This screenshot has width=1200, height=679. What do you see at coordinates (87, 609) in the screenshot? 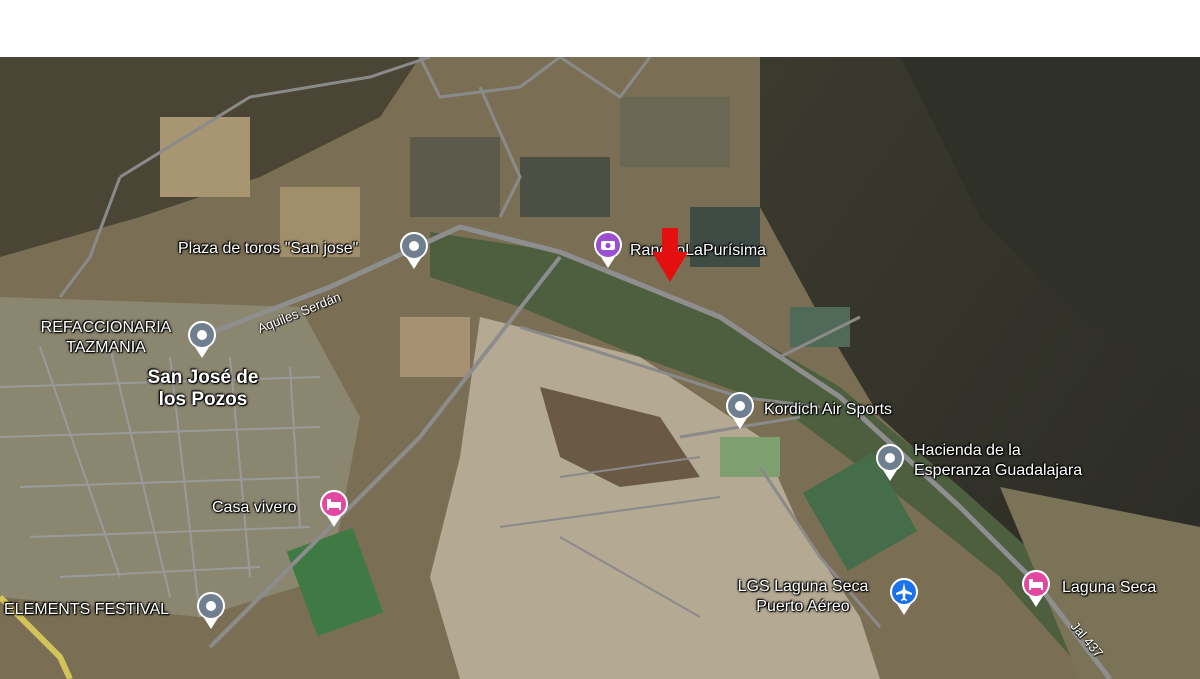
I see `label-elements-festival: ELEMENTS FESTIVAL` at bounding box center [87, 609].